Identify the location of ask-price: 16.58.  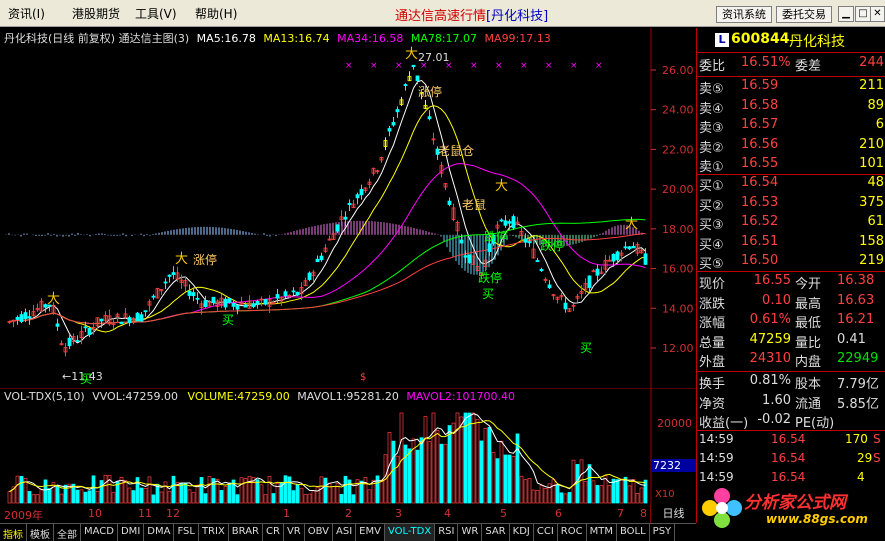
(760, 105).